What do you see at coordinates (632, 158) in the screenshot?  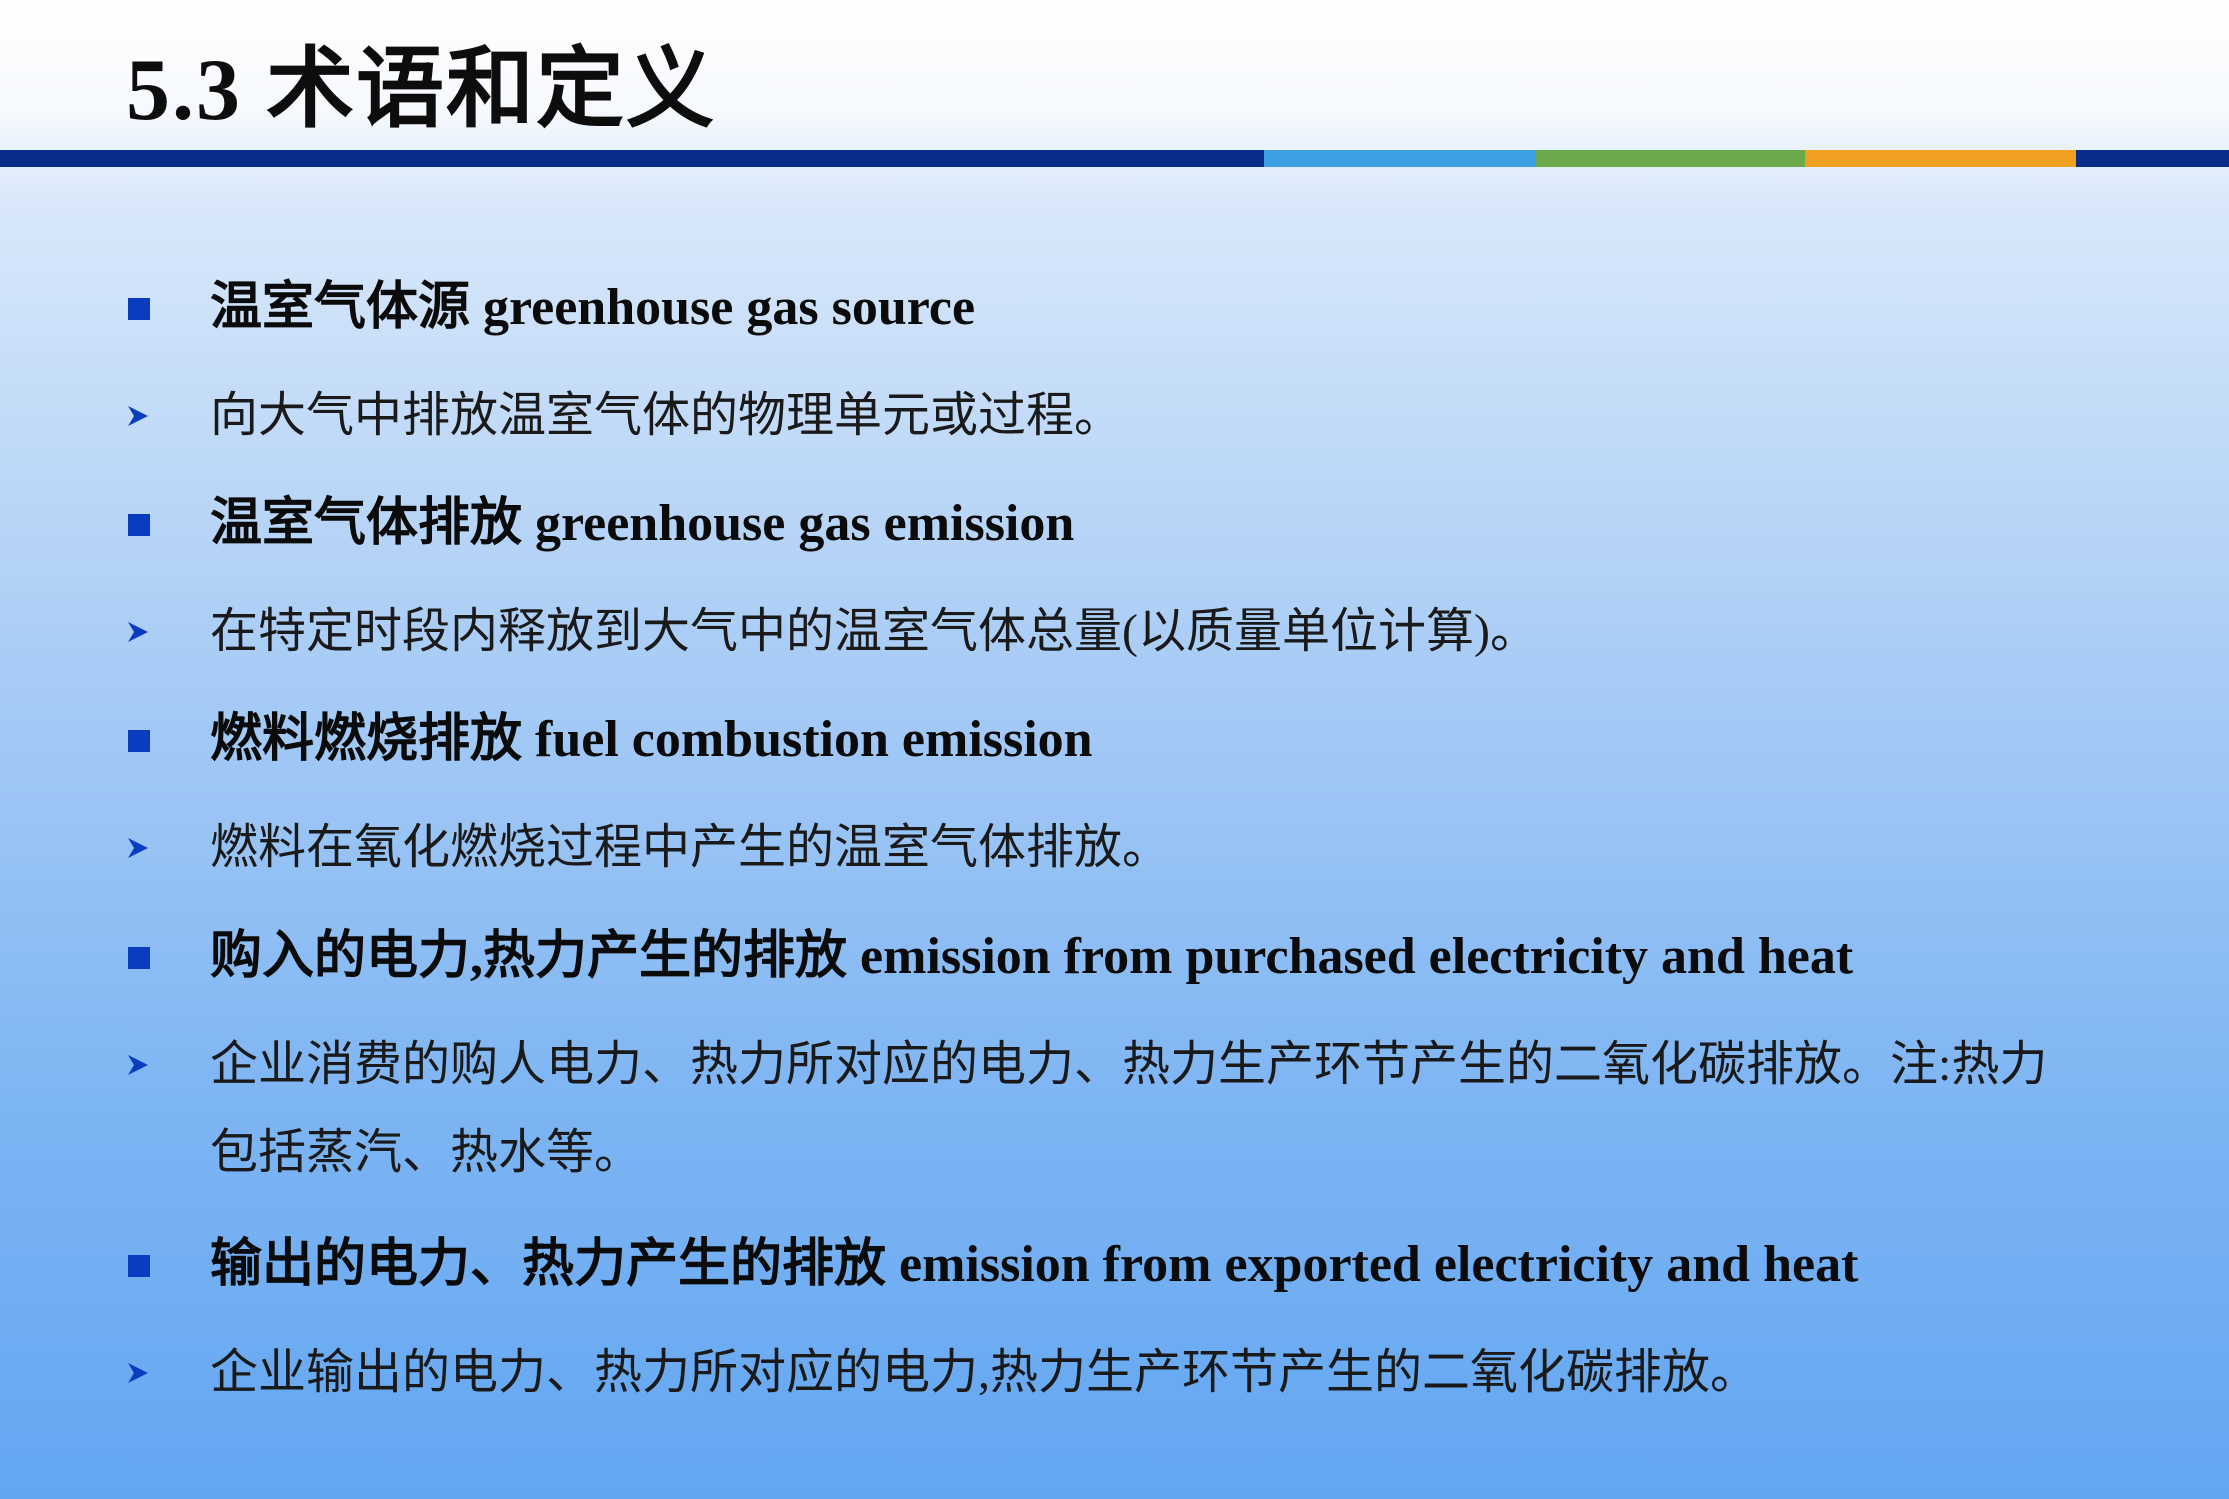 I see `bar-segment-dark-blue` at bounding box center [632, 158].